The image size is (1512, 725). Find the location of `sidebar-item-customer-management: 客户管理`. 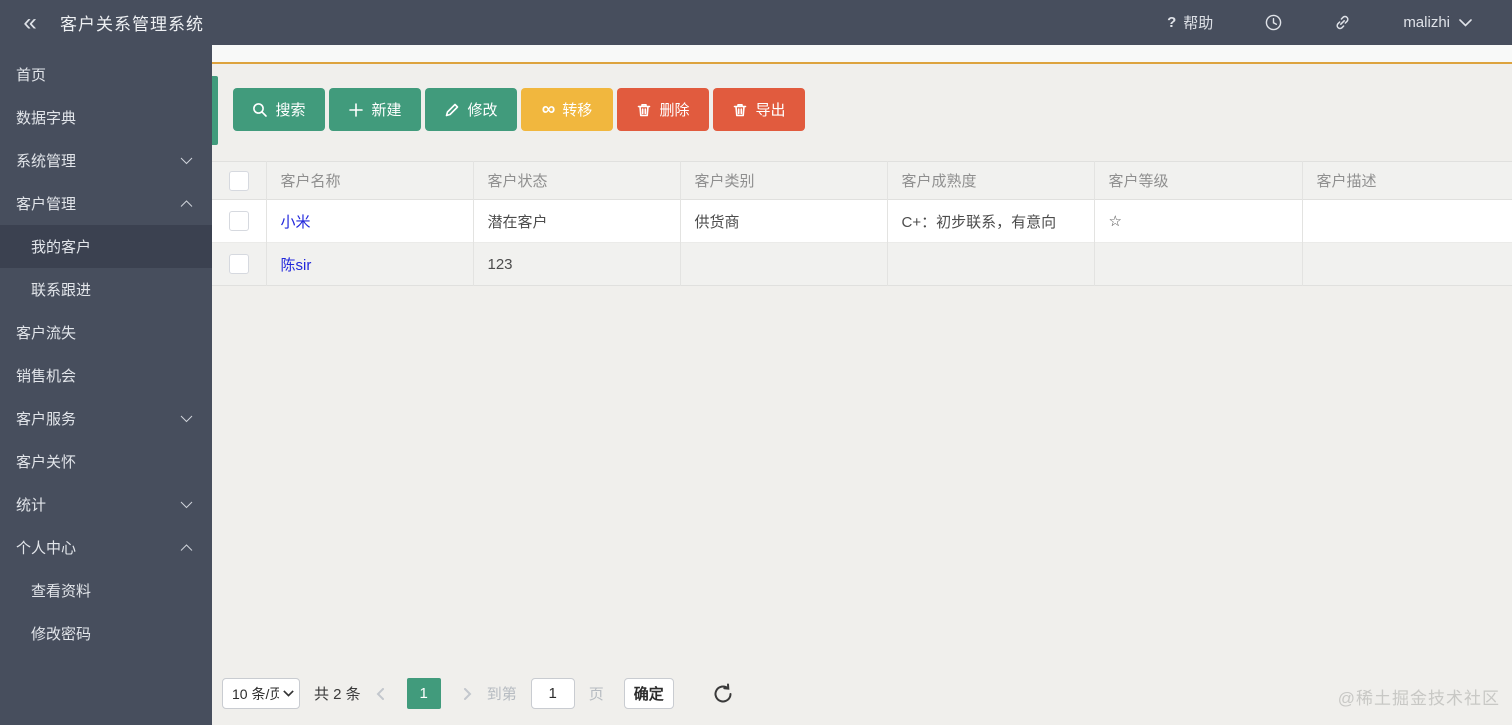

sidebar-item-customer-management: 客户管理 is located at coordinates (106, 203).